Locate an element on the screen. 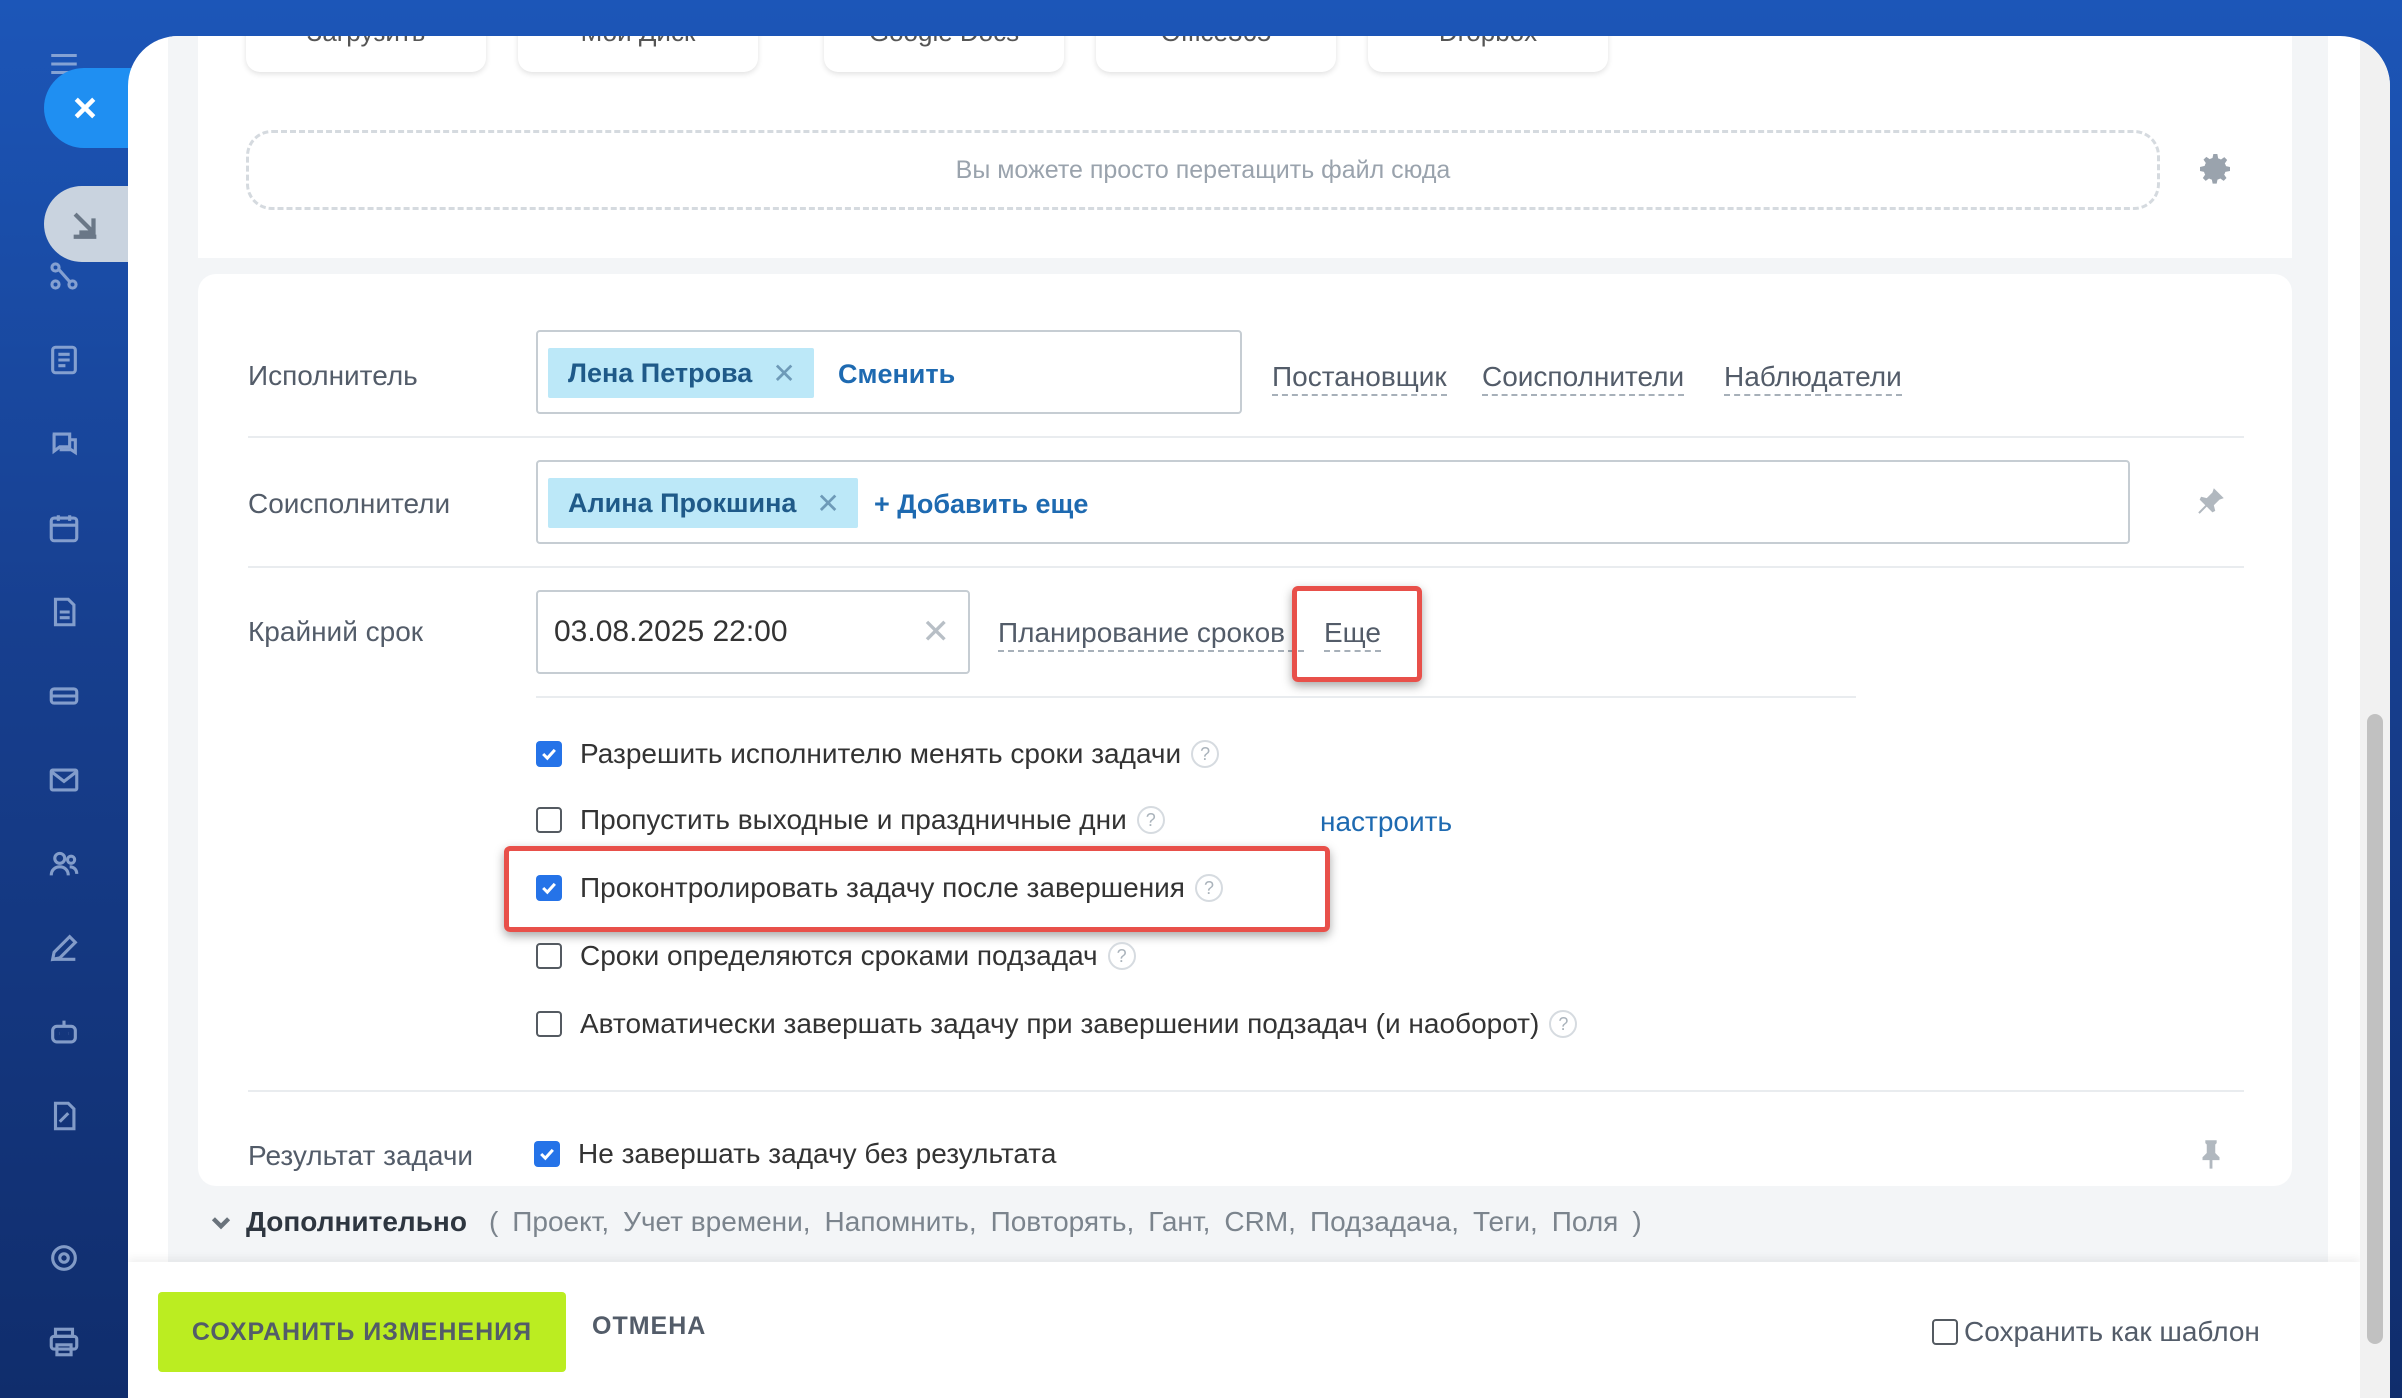 This screenshot has width=2402, height=1398. option-label: Не завершать задачу без результата is located at coordinates (817, 1153).